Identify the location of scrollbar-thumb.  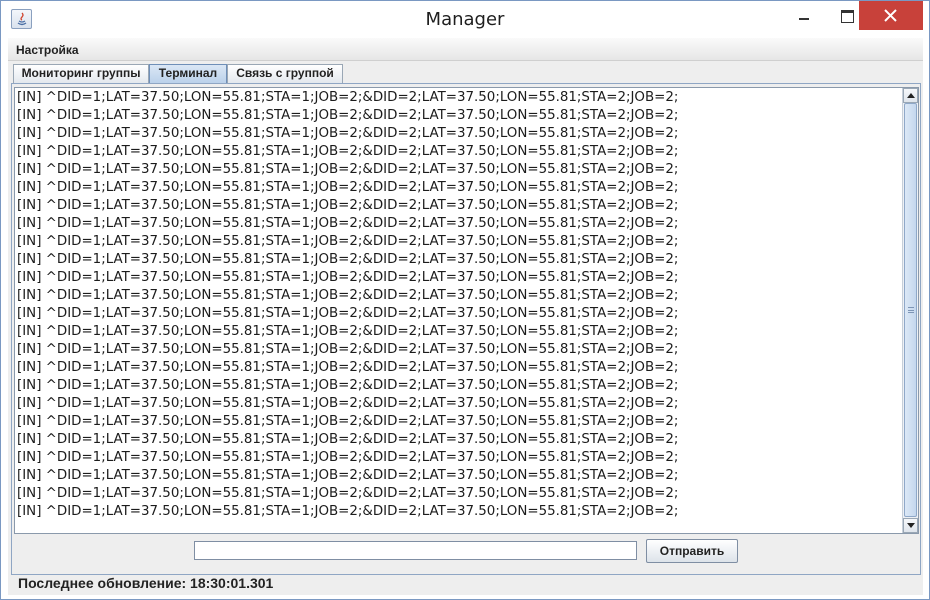
(910, 310).